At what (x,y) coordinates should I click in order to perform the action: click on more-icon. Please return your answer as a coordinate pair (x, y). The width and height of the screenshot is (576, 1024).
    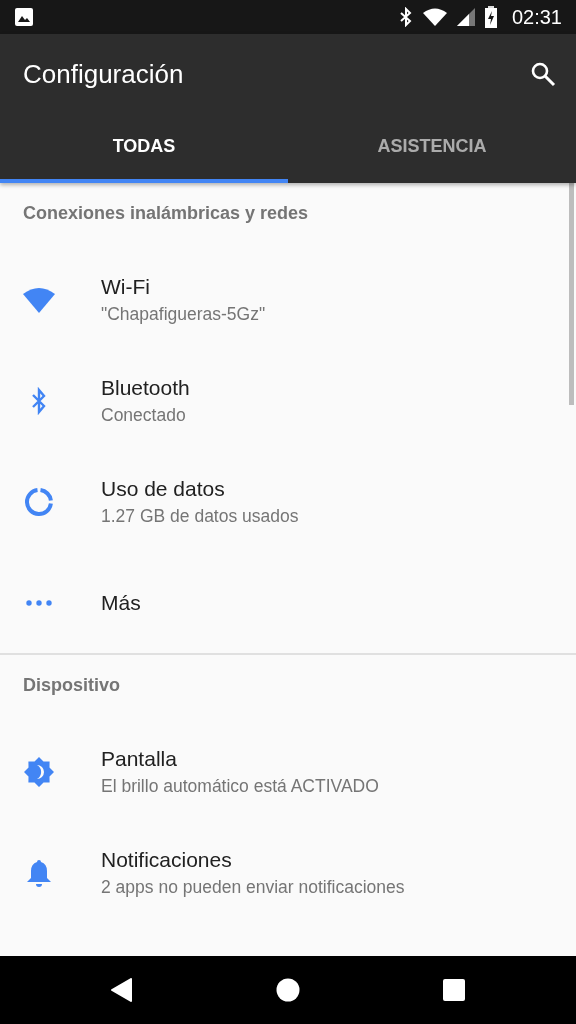
    Looking at the image, I should click on (38, 602).